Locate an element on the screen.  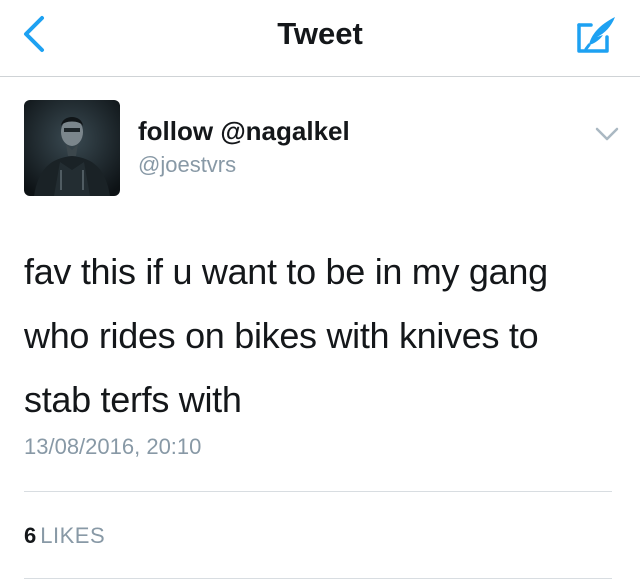
more-options-button is located at coordinates (607, 134).